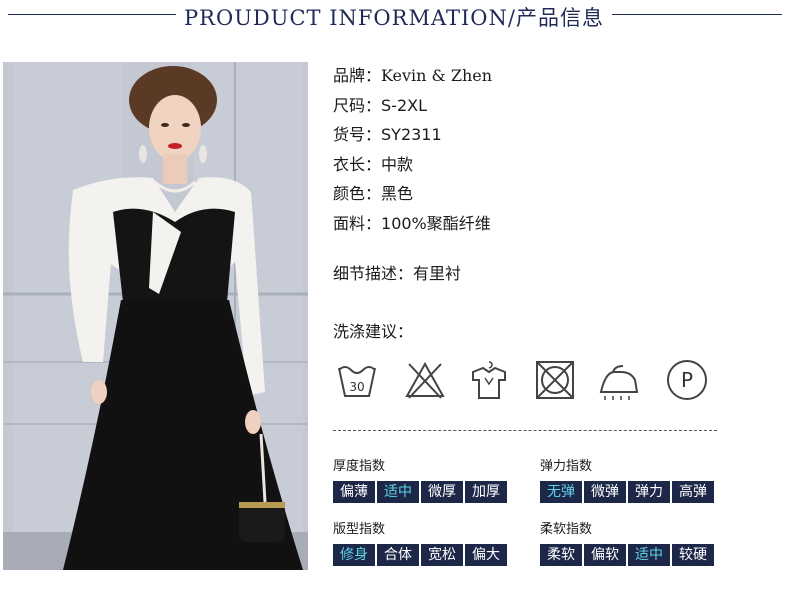 This screenshot has width=790, height=600. Describe the element at coordinates (649, 492) in the screenshot. I see `elasticity-option: 弹力` at that location.